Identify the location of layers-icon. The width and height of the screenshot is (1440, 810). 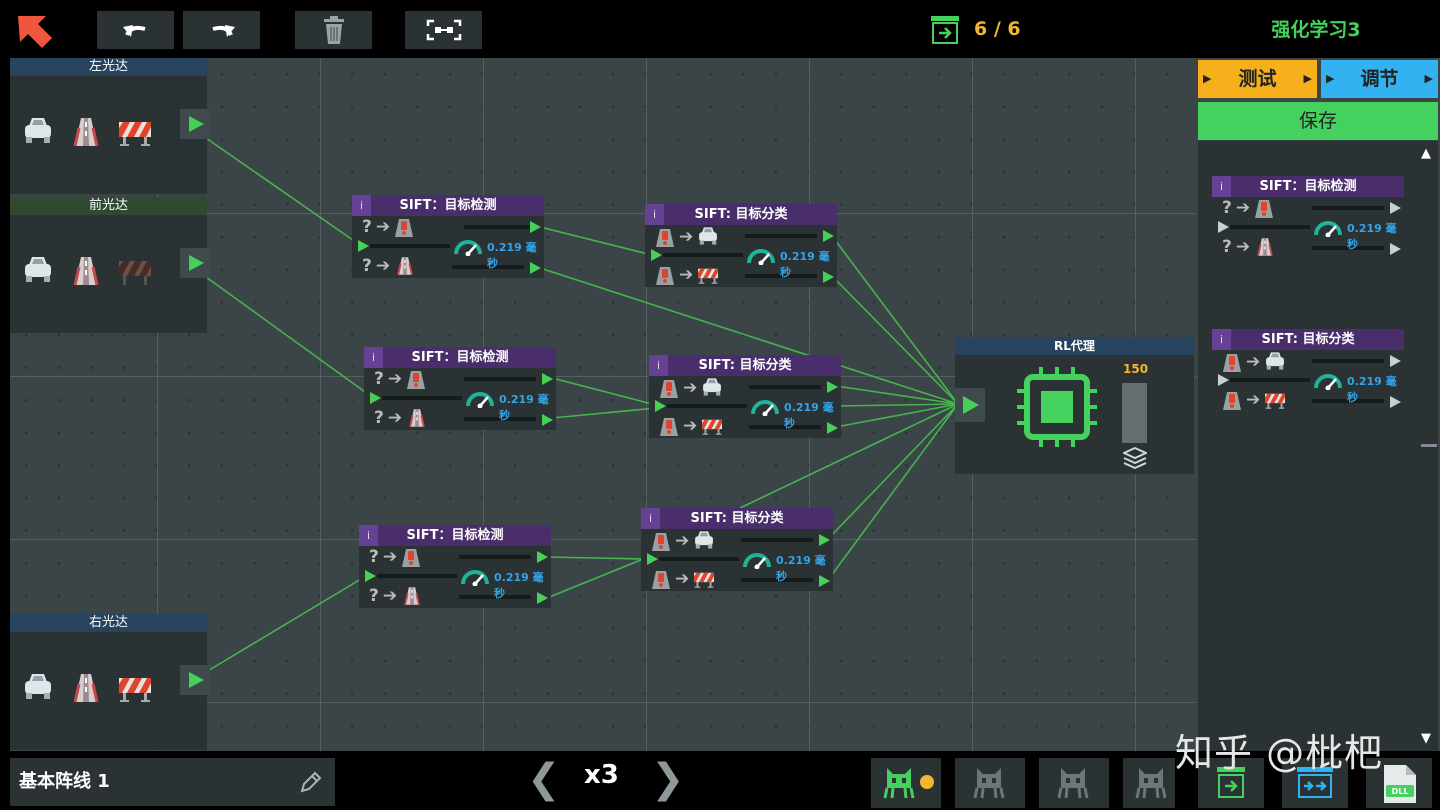
(1135, 458).